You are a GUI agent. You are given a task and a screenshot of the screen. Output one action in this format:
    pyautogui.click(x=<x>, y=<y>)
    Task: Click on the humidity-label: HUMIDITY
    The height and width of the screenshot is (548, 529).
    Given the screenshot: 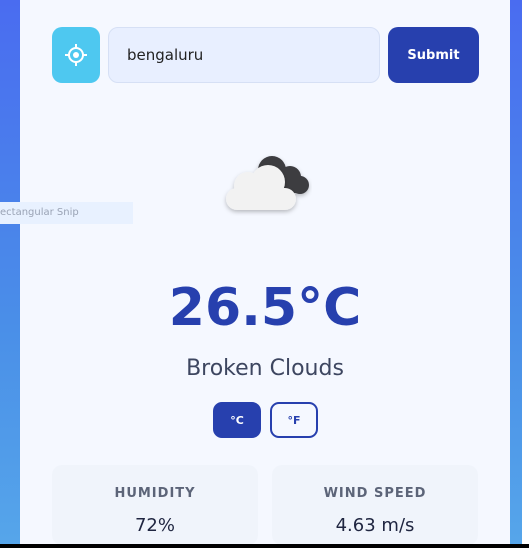 What is the action you would take?
    pyautogui.click(x=155, y=493)
    